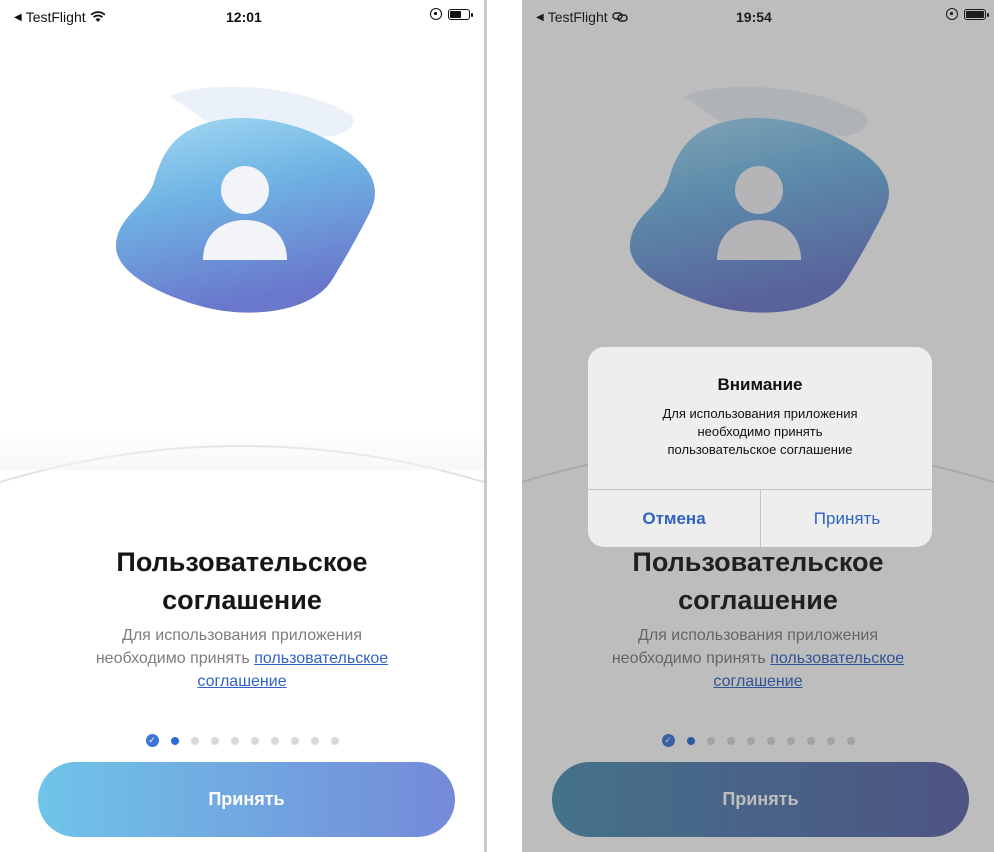  What do you see at coordinates (55, 17) in the screenshot?
I see `back-label: TestFlight` at bounding box center [55, 17].